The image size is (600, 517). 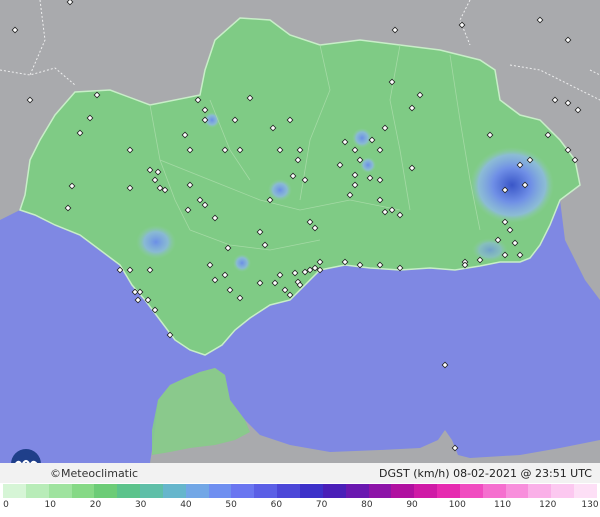 What do you see at coordinates (412, 505) in the screenshot?
I see `scale-tick-label: 90` at bounding box center [412, 505].